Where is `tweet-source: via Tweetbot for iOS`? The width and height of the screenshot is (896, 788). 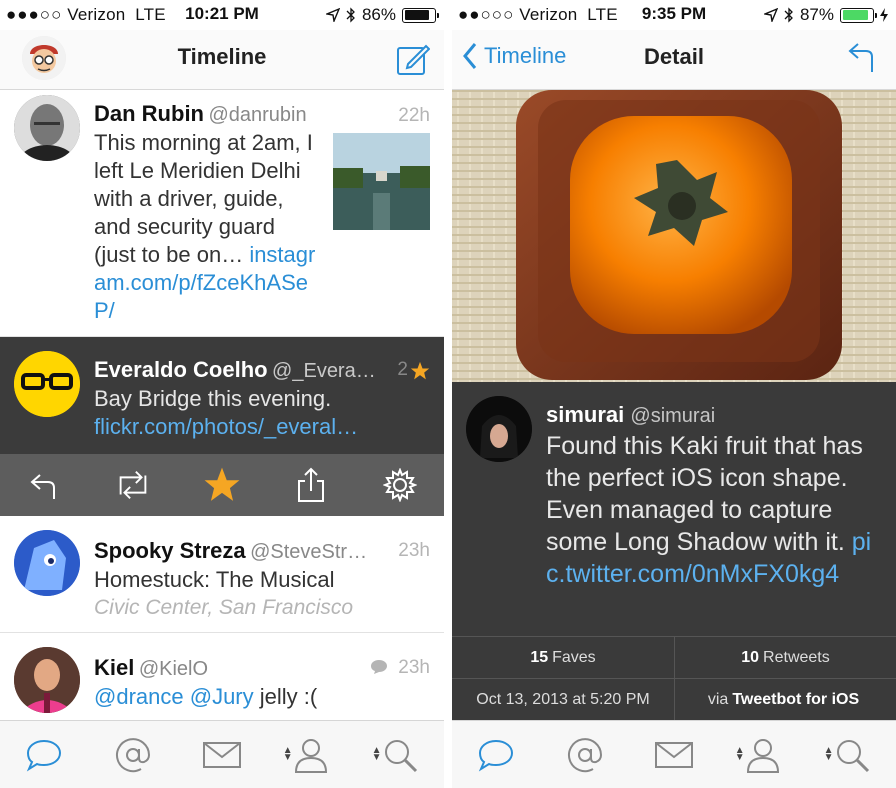
tweet-source: via Tweetbot for iOS is located at coordinates (785, 699).